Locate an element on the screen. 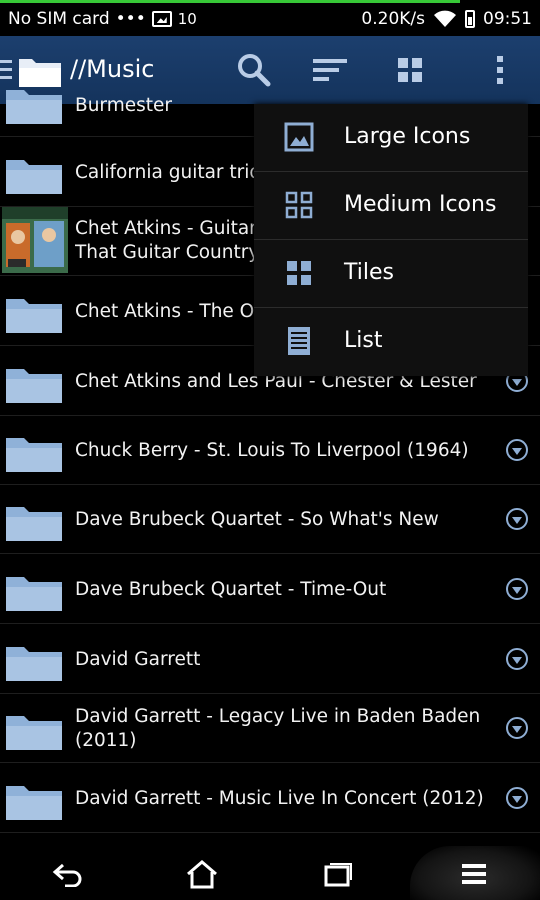 This screenshot has width=540, height=900. menu-button is located at coordinates (474, 874).